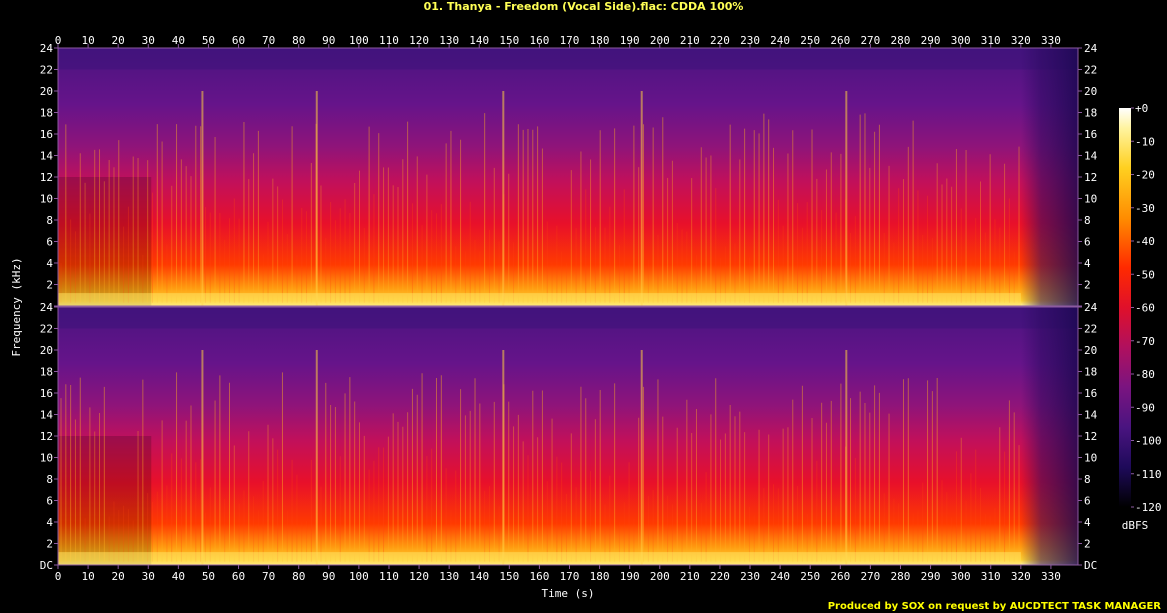 The width and height of the screenshot is (1167, 613). I want to click on x-tick-label-top: 200, so click(660, 40).